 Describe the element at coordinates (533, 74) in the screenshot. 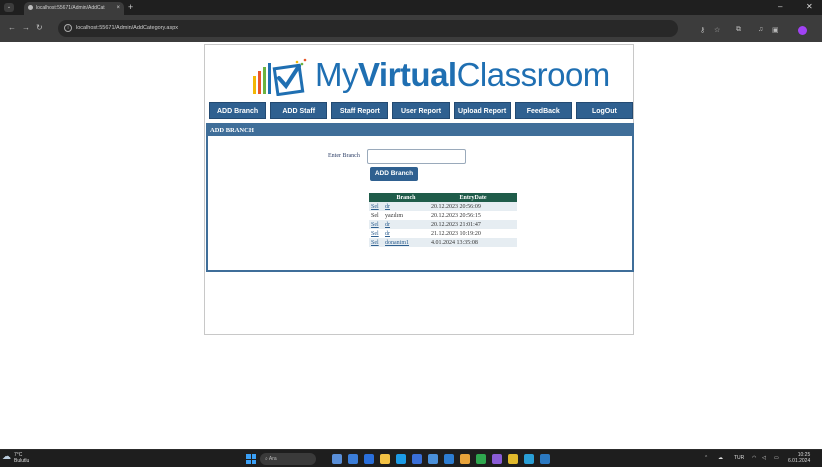

I see `site-title-classroom: Classroom` at that location.